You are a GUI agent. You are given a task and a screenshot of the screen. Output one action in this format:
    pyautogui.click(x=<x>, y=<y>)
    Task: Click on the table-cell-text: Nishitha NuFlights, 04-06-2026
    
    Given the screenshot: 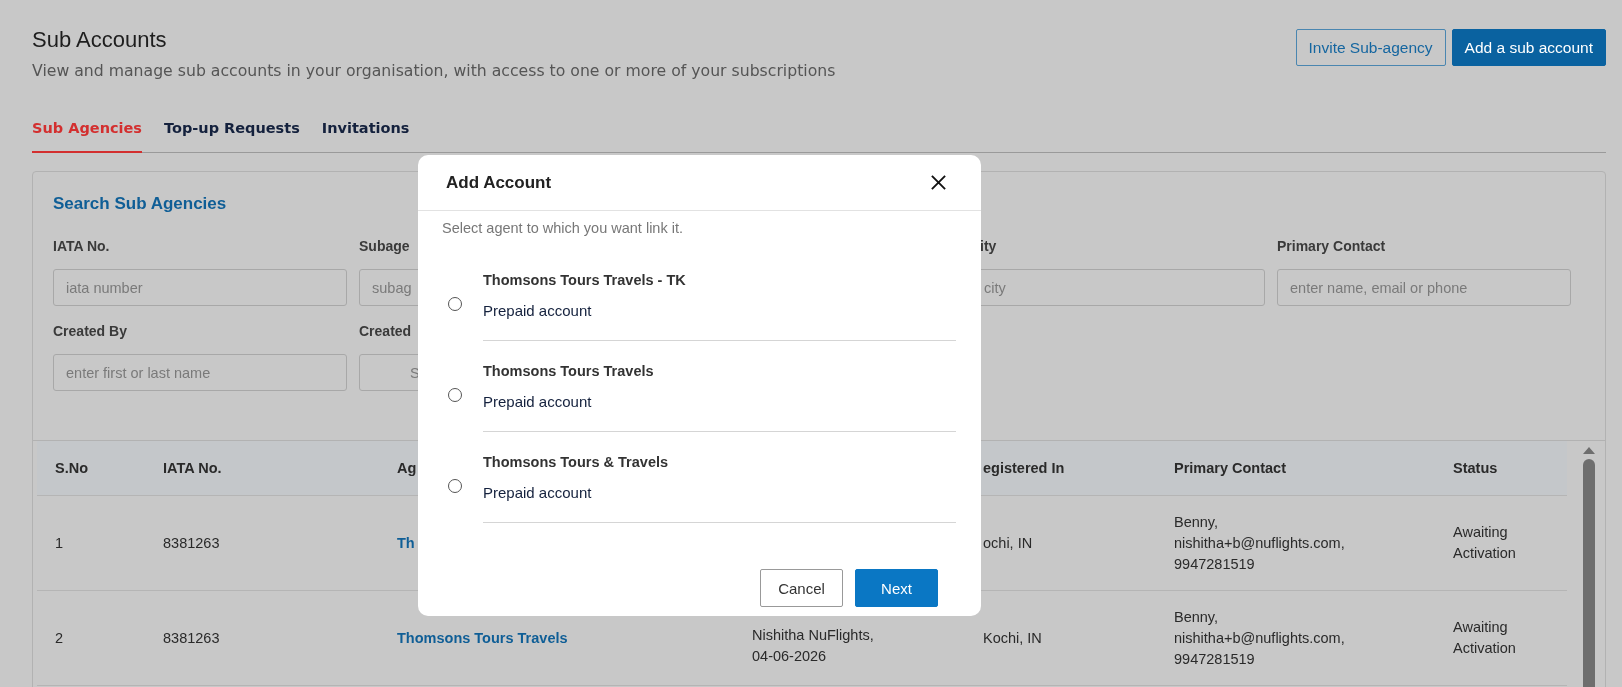 What is the action you would take?
    pyautogui.click(x=813, y=646)
    